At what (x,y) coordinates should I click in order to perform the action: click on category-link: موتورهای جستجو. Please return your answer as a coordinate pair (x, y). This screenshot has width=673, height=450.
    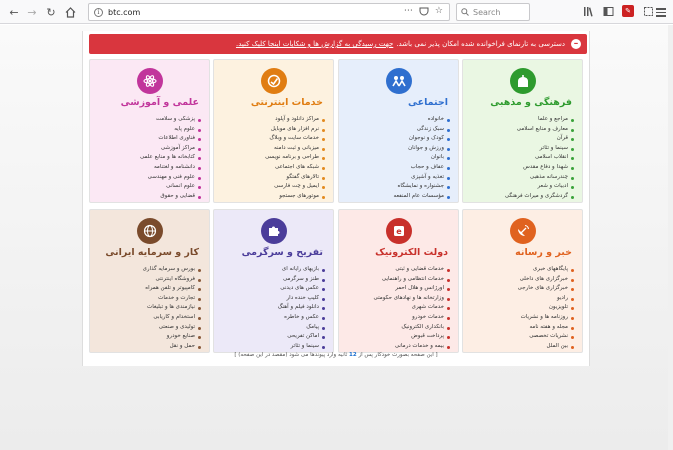
    Looking at the image, I should click on (295, 197).